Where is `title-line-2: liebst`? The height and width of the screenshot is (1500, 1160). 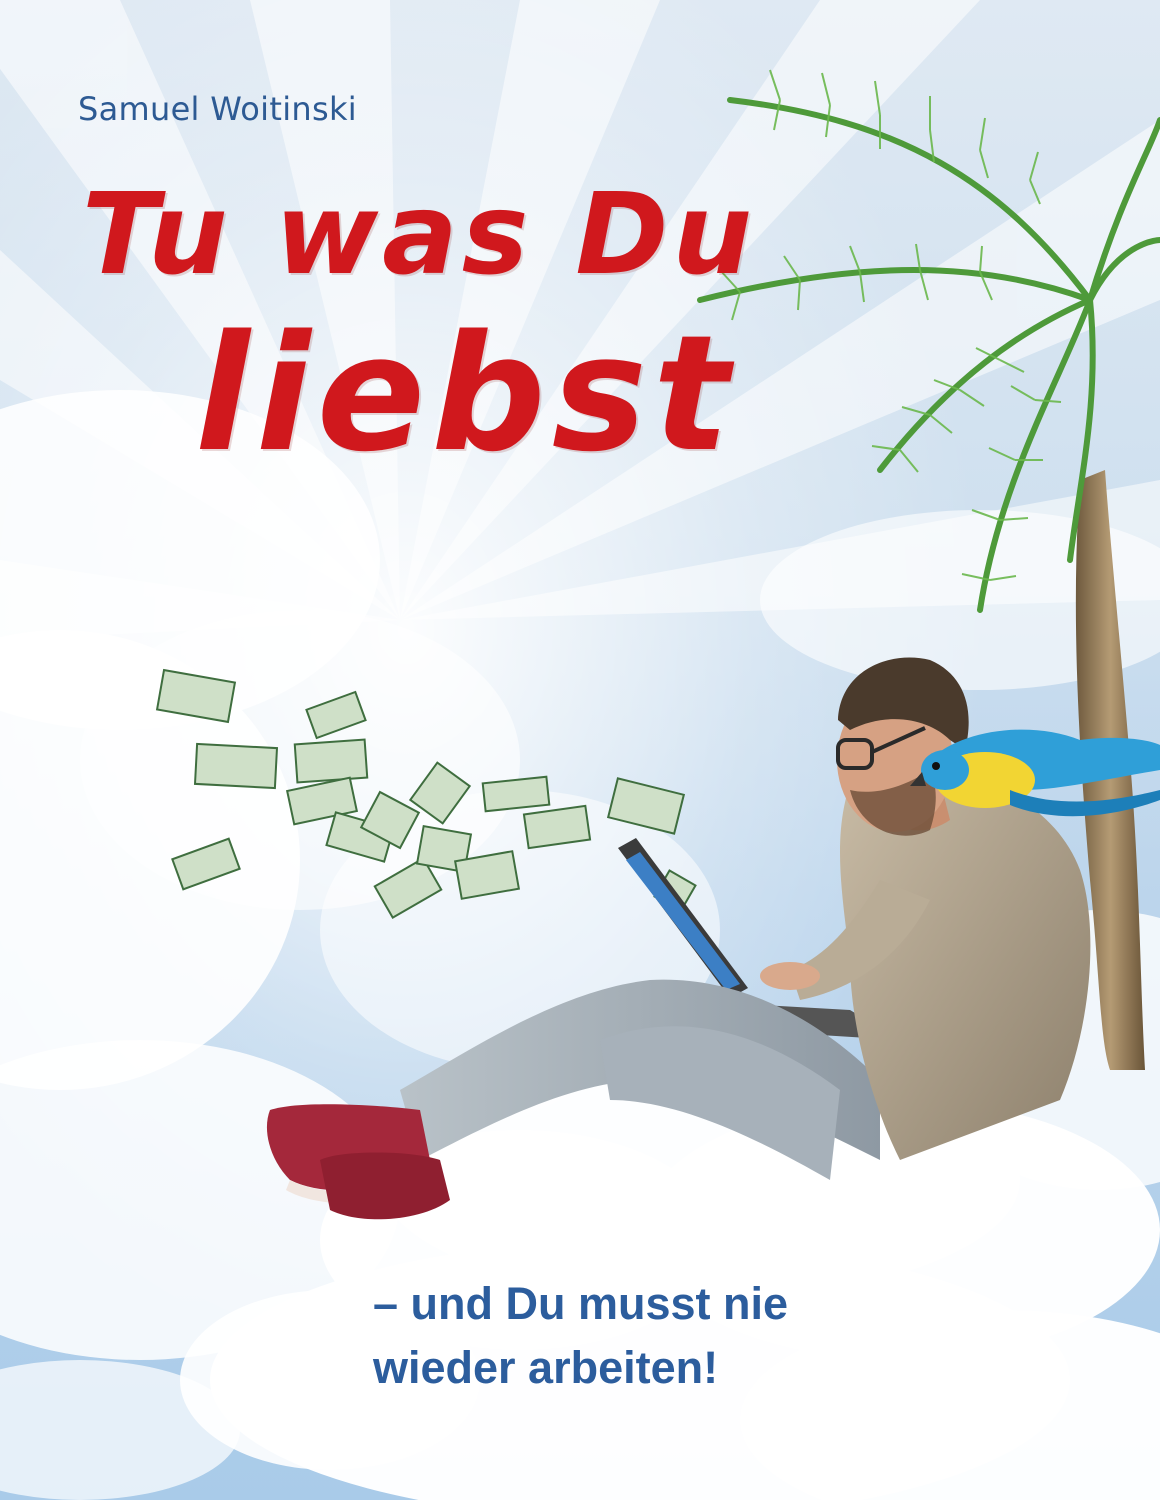
title-line-2: liebst is located at coordinates (465, 393).